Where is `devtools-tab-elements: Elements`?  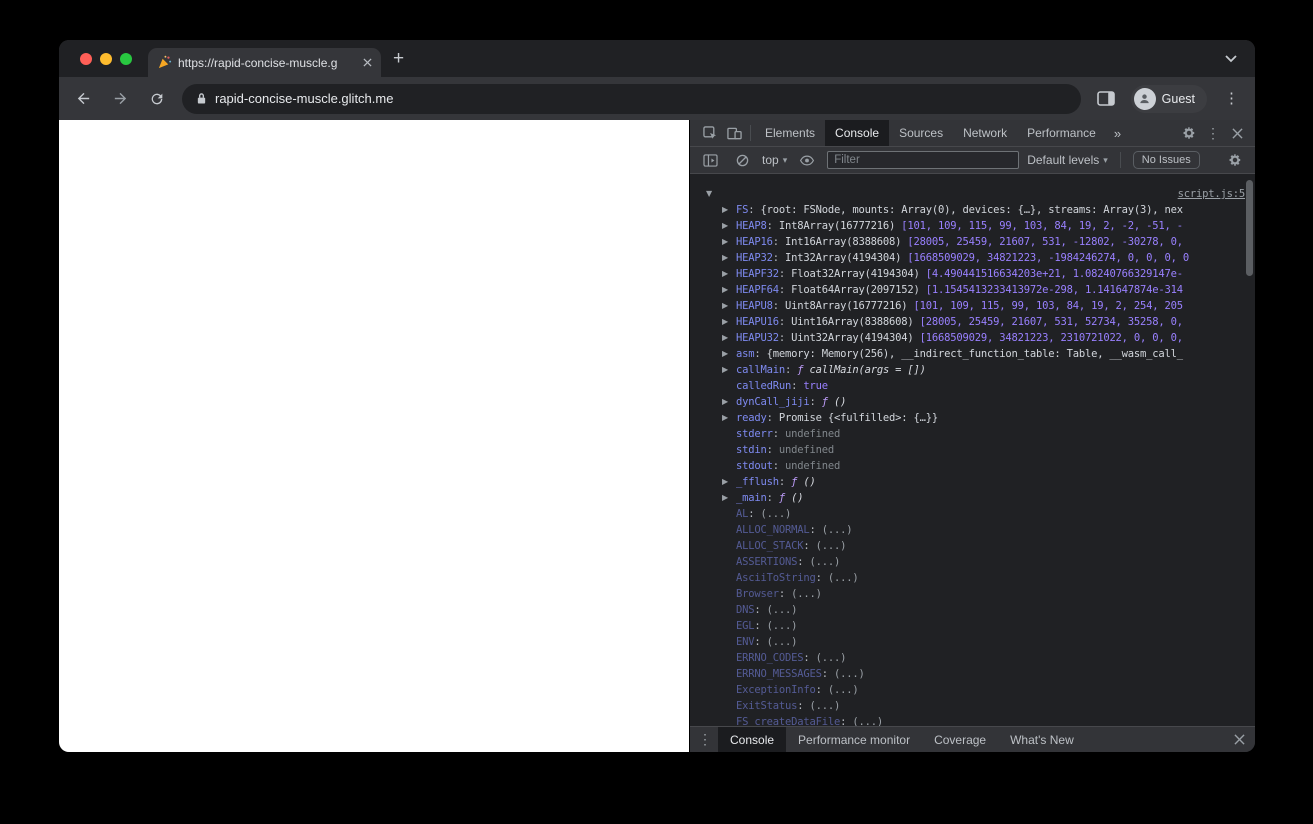 devtools-tab-elements: Elements is located at coordinates (790, 133).